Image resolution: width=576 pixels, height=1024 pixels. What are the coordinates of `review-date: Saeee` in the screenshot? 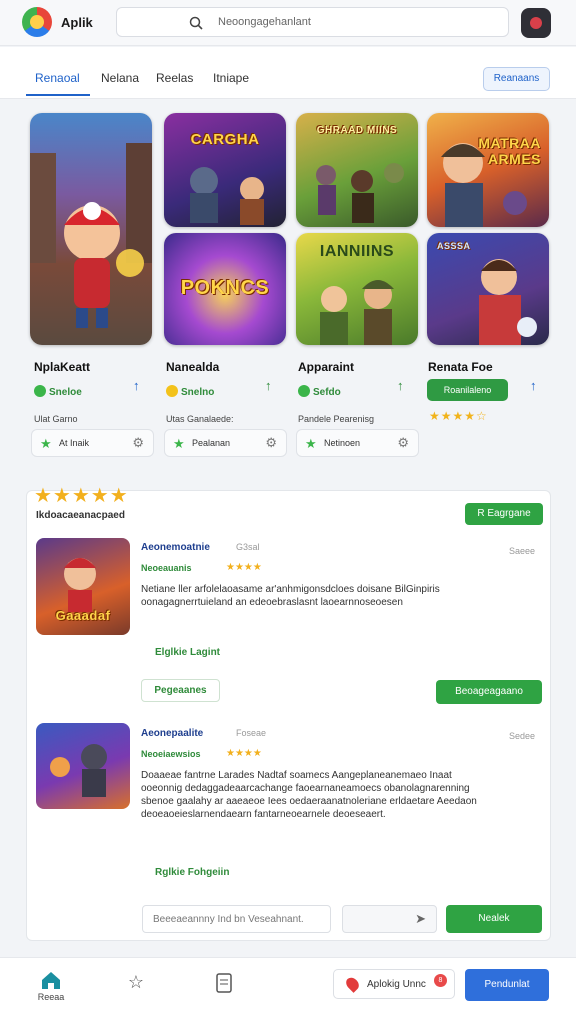 It's located at (522, 551).